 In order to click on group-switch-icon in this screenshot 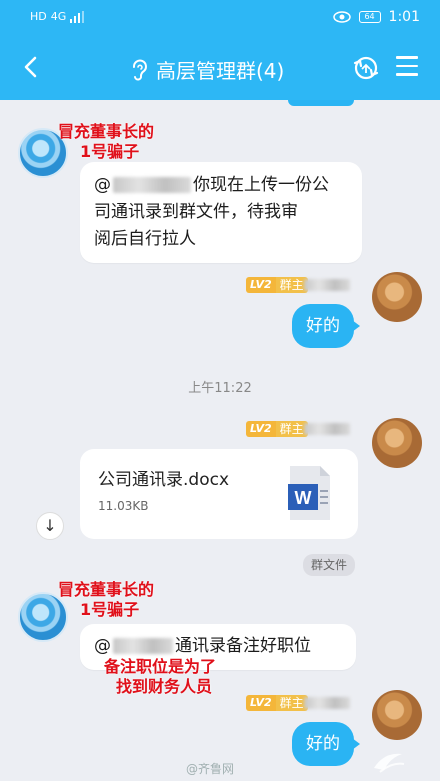, I will do `click(366, 68)`.